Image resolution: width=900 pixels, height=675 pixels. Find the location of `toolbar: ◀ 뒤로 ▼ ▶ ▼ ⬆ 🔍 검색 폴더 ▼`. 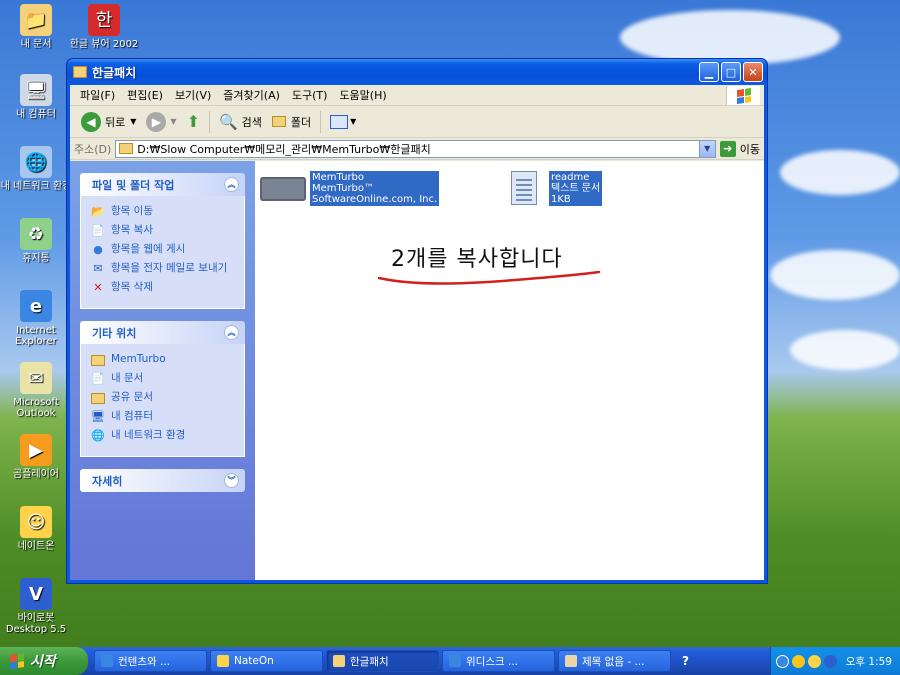

toolbar: ◀ 뒤로 ▼ ▶ ▼ ⬆ 🔍 검색 폴더 ▼ is located at coordinates (417, 122).